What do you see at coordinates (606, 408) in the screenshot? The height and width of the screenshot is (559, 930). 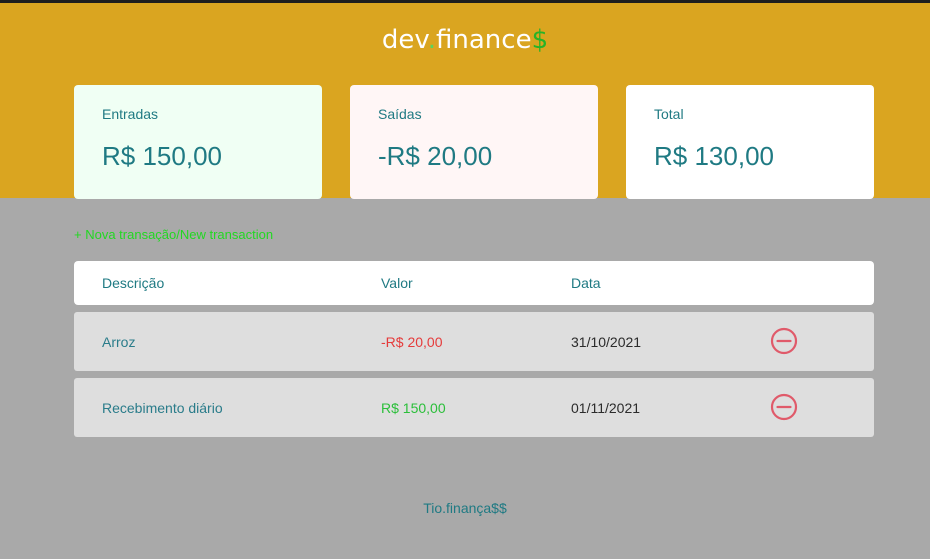 I see `row-date: 01/11/2021` at bounding box center [606, 408].